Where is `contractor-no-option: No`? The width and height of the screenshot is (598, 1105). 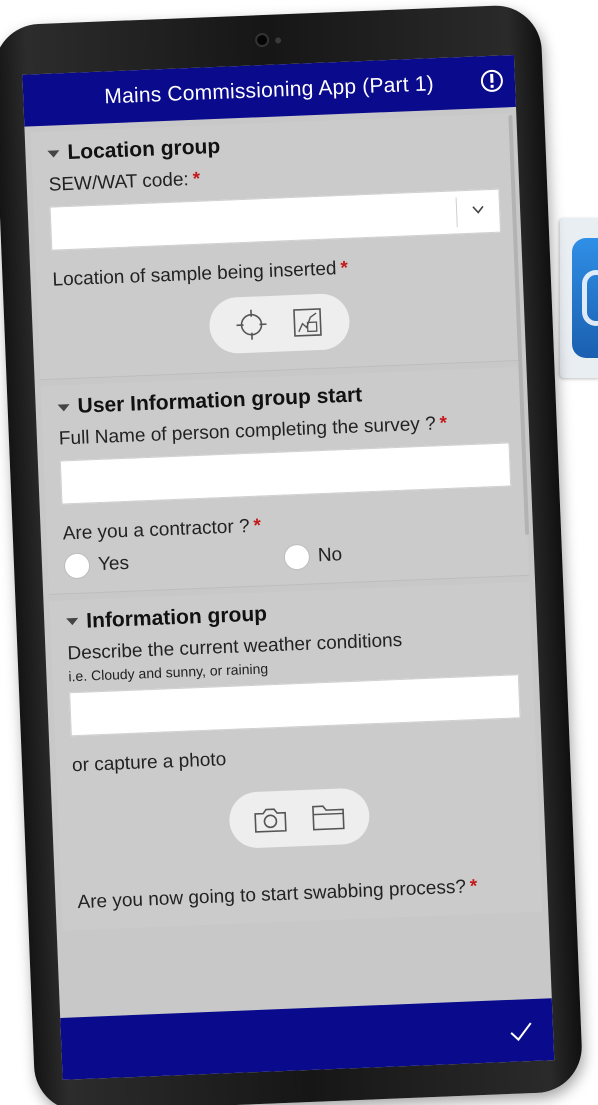
contractor-no-option: No is located at coordinates (393, 553).